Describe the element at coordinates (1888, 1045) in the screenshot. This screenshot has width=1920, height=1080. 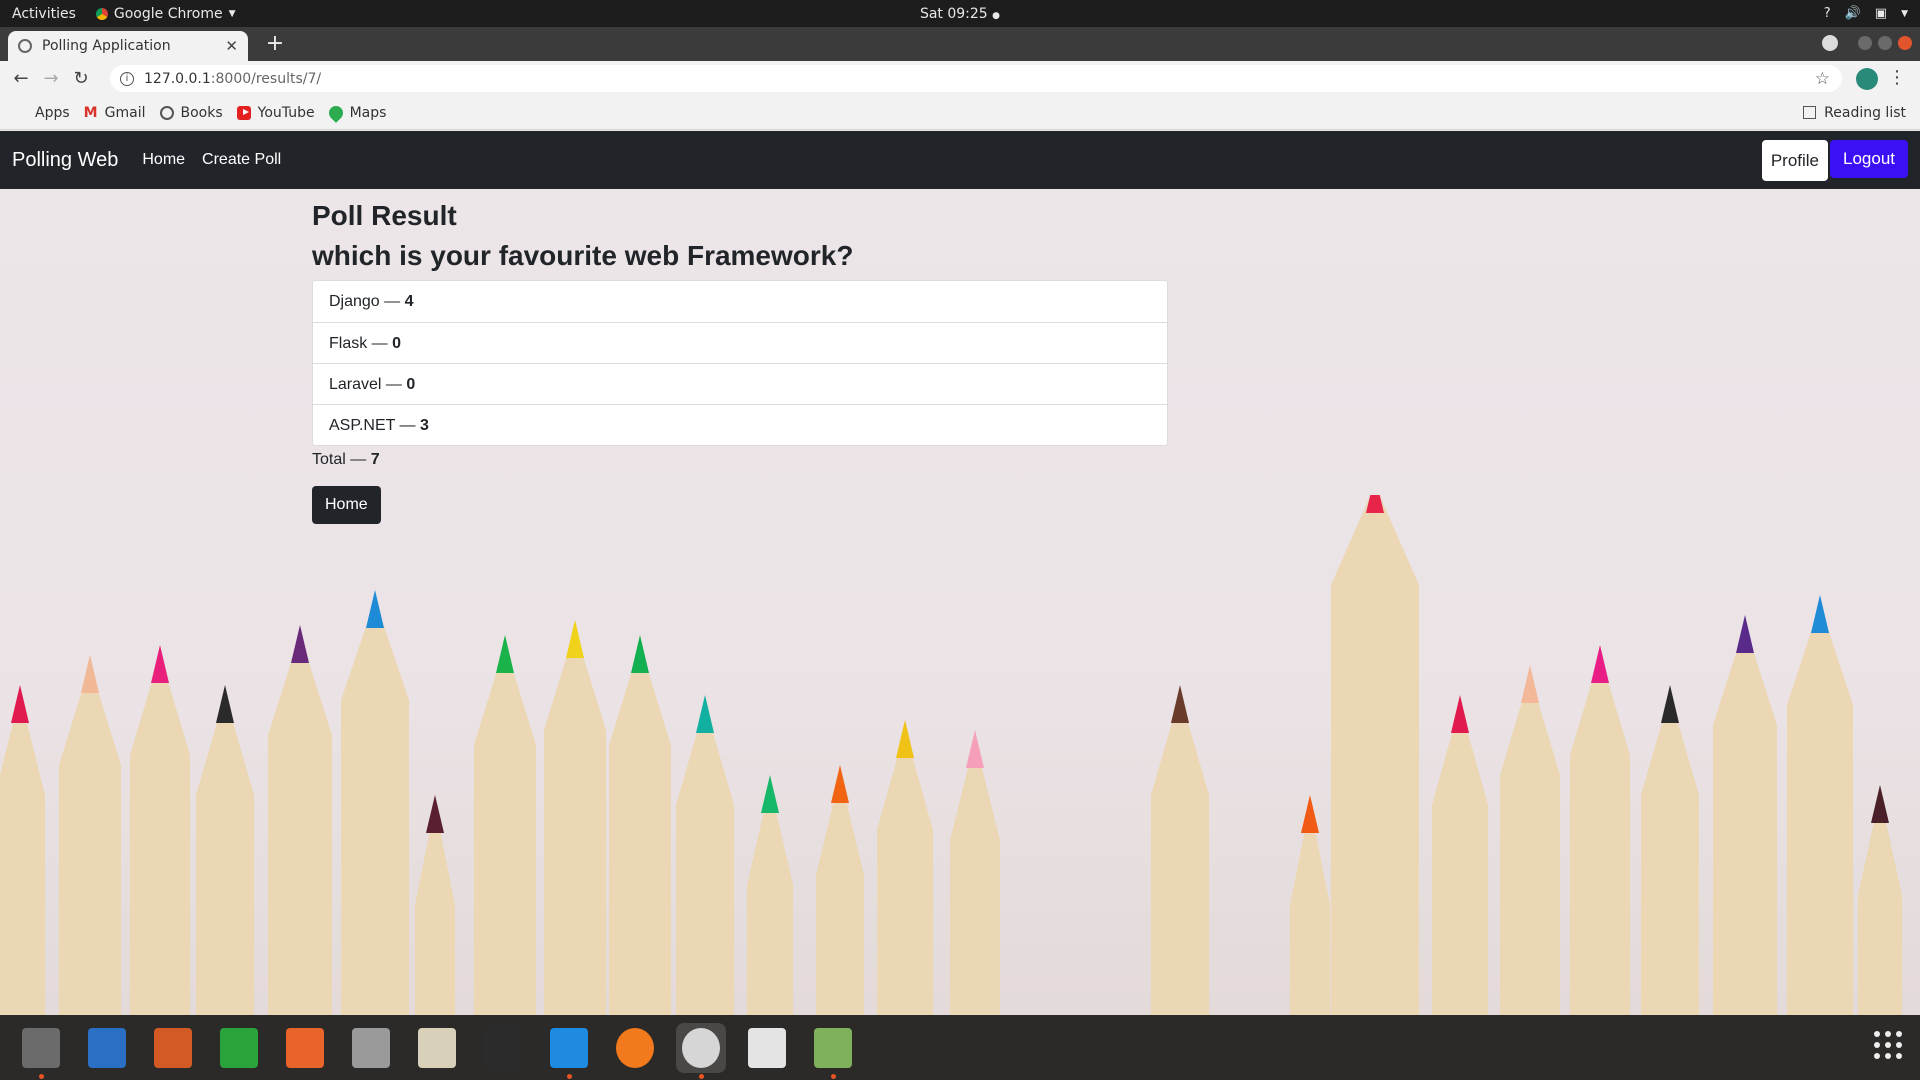
I see `show-applications-icon` at that location.